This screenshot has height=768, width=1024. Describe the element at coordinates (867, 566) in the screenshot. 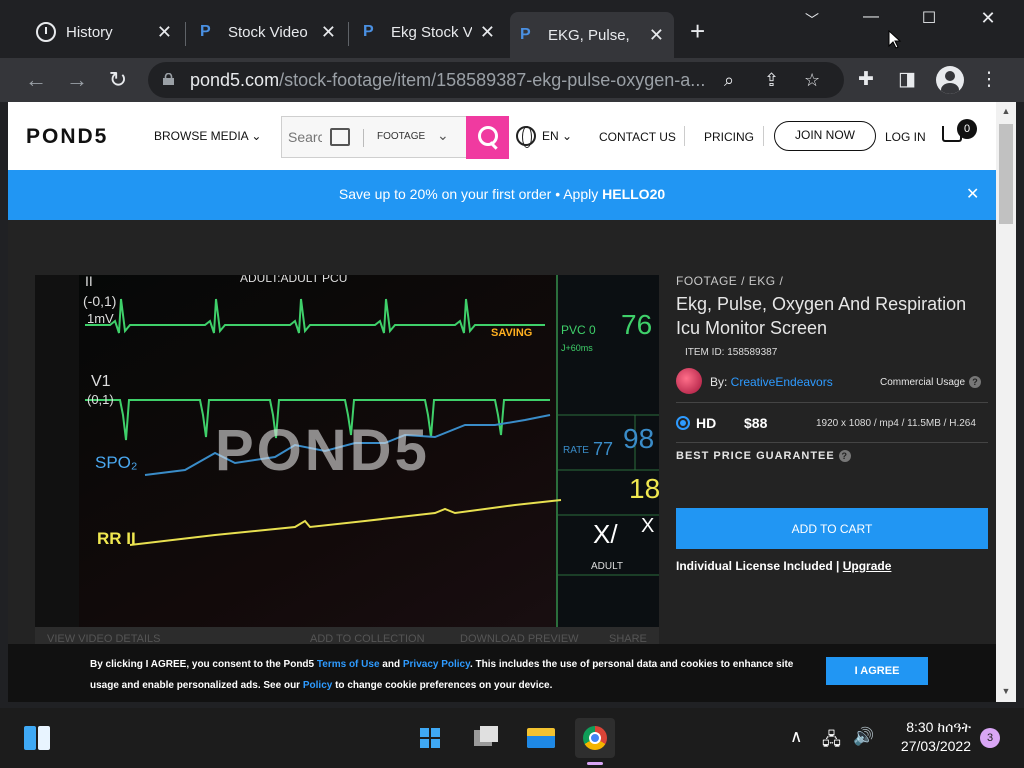

I see `upgrade-link: Upgrade` at that location.